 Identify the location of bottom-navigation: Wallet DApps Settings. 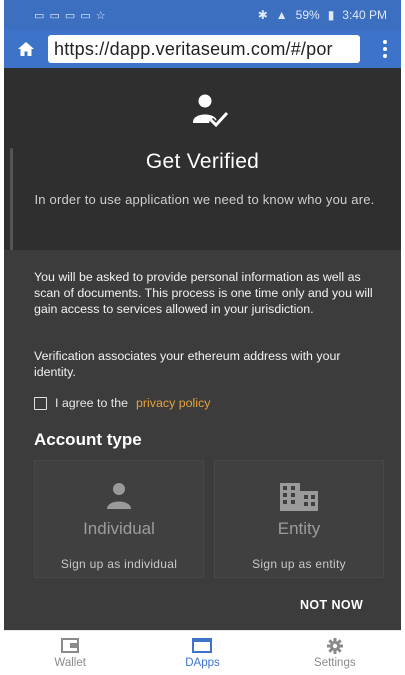
(202, 652).